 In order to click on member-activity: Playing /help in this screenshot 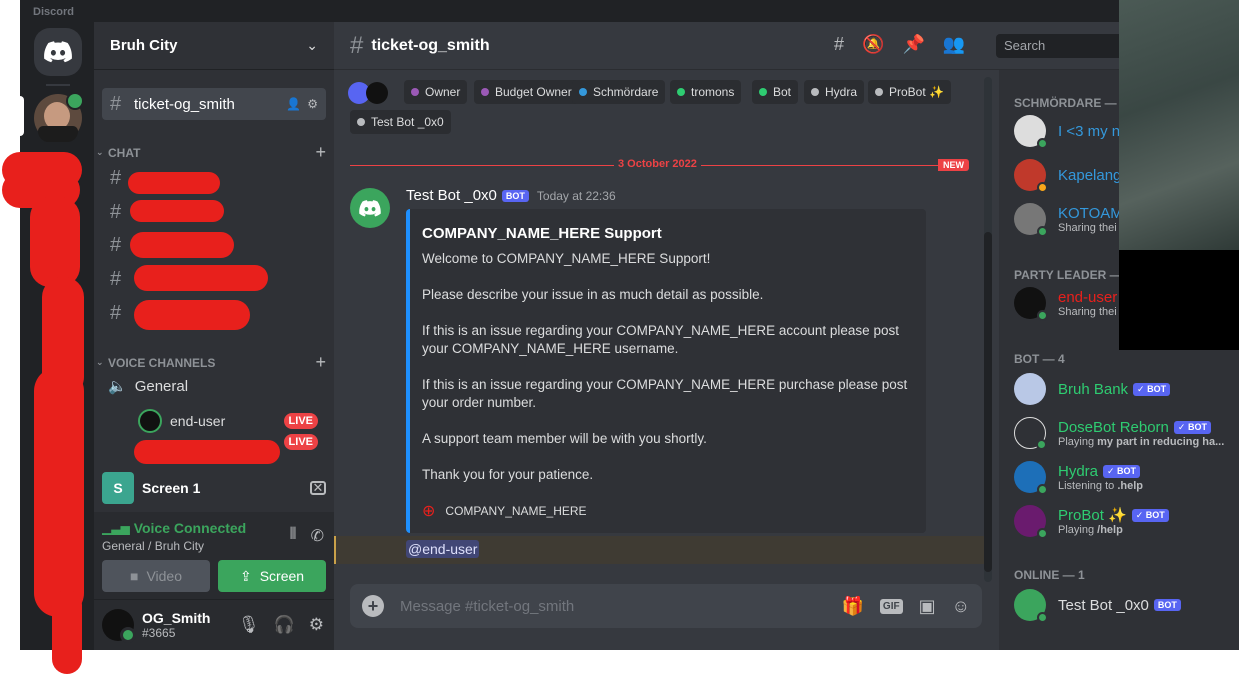, I will do `click(1090, 530)`.